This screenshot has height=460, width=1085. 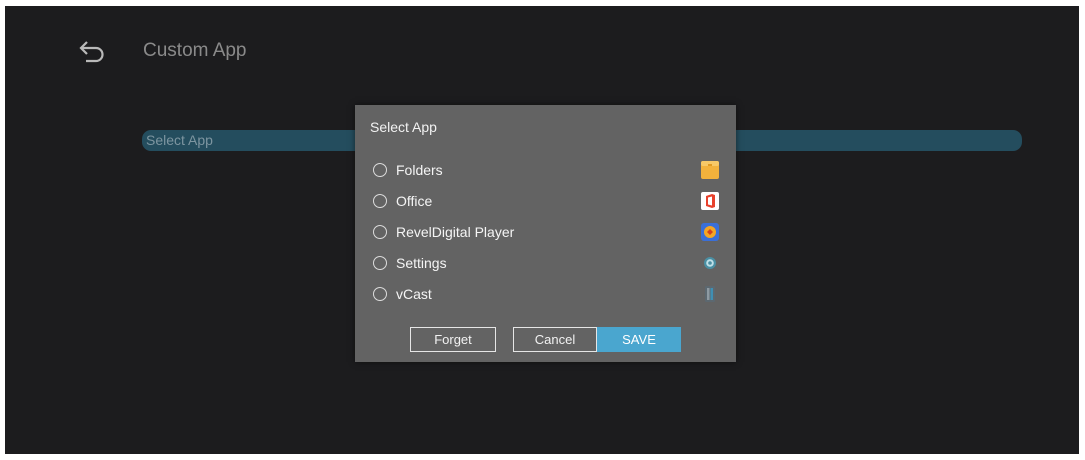 What do you see at coordinates (710, 294) in the screenshot?
I see `vcast-icon` at bounding box center [710, 294].